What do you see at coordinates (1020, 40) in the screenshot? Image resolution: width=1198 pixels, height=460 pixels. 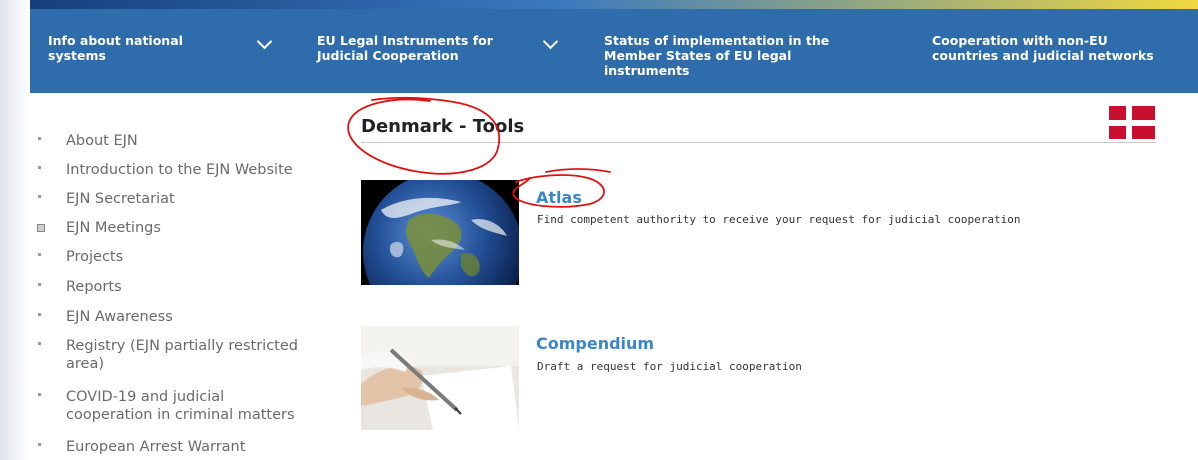 I see `nav-label-line: Cooperation with non-EU` at bounding box center [1020, 40].